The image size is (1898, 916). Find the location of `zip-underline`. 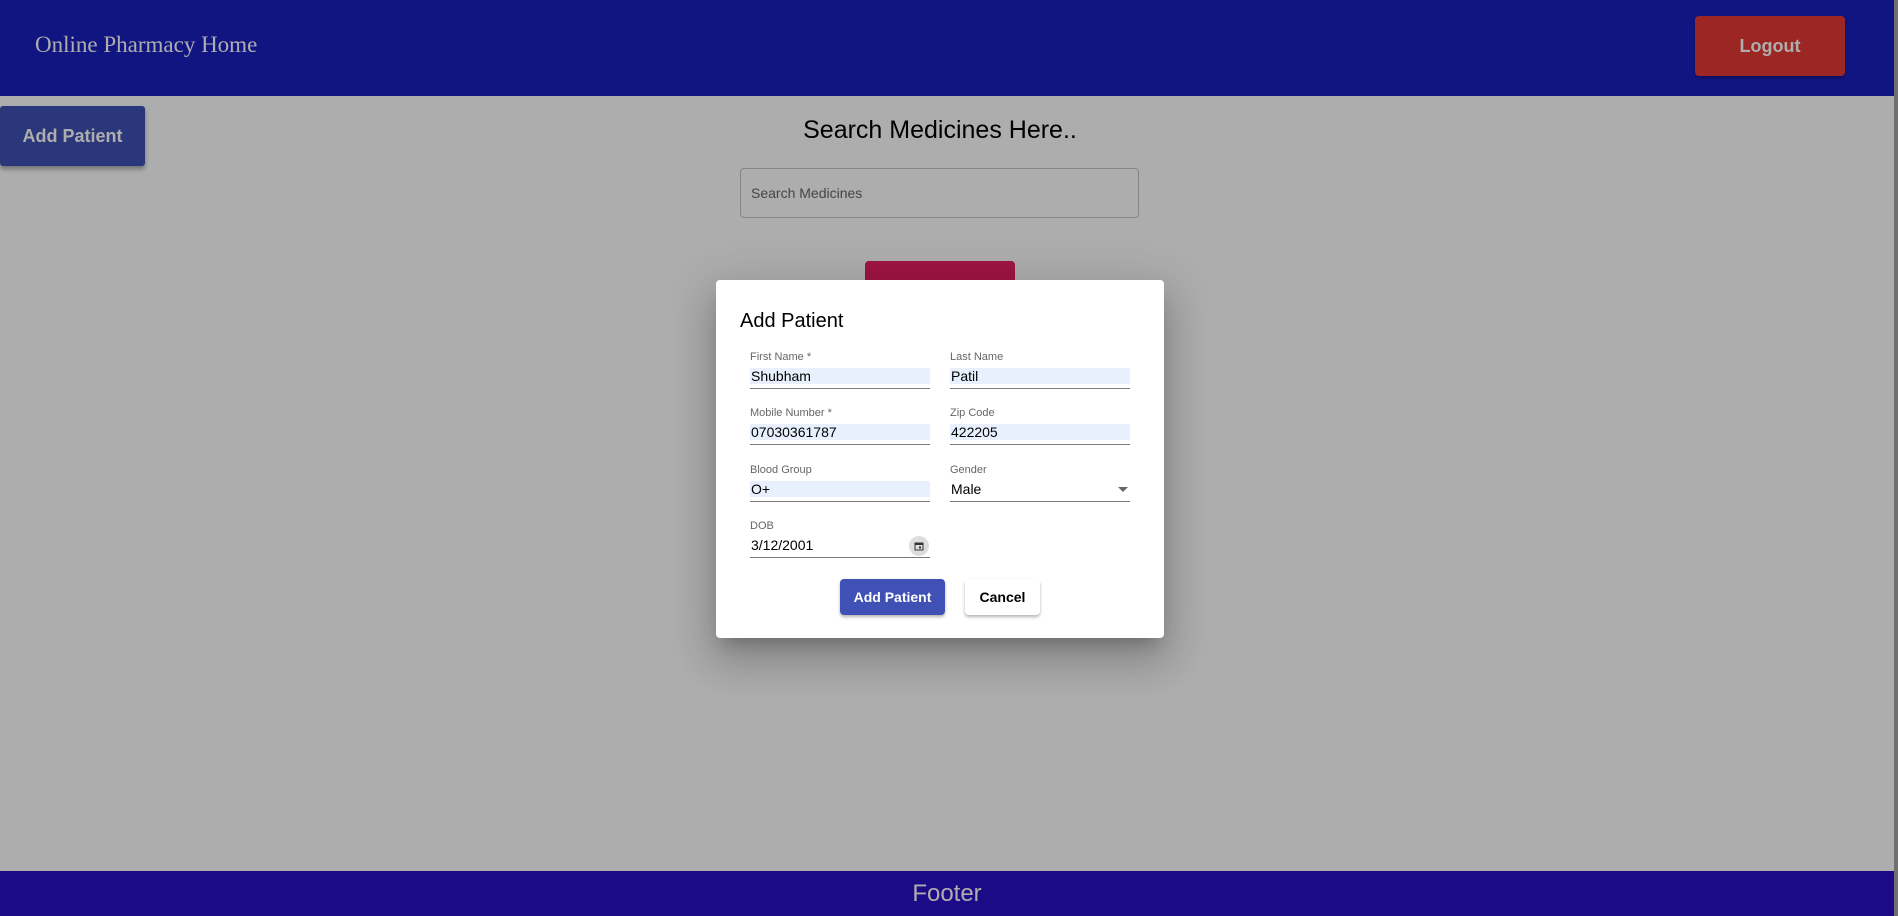

zip-underline is located at coordinates (1040, 444).